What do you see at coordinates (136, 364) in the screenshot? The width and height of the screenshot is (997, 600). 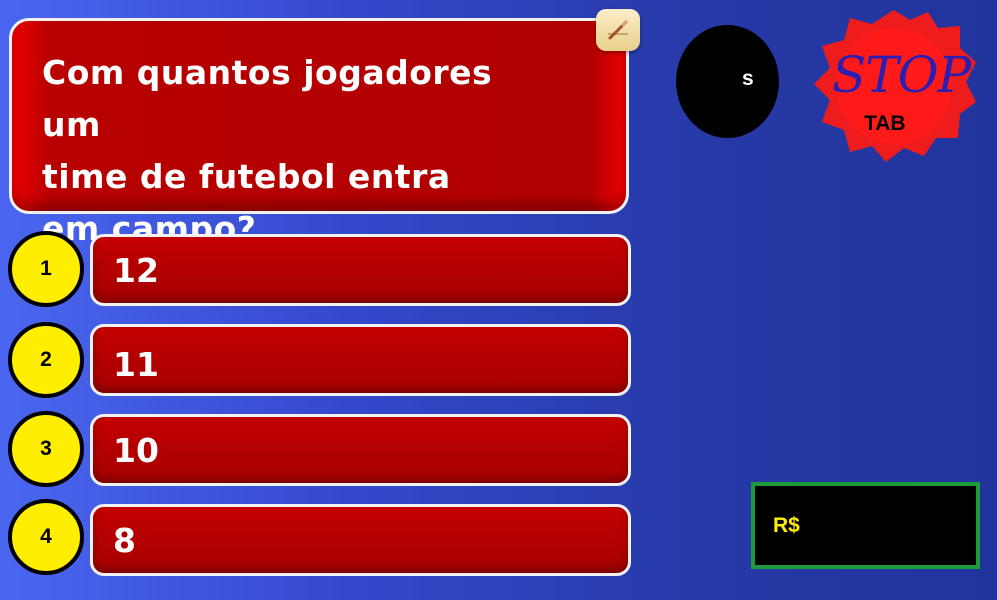 I see `option-2-text: 11` at bounding box center [136, 364].